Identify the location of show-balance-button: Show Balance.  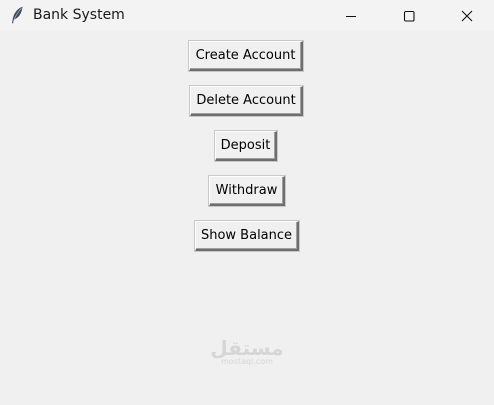
(247, 236).